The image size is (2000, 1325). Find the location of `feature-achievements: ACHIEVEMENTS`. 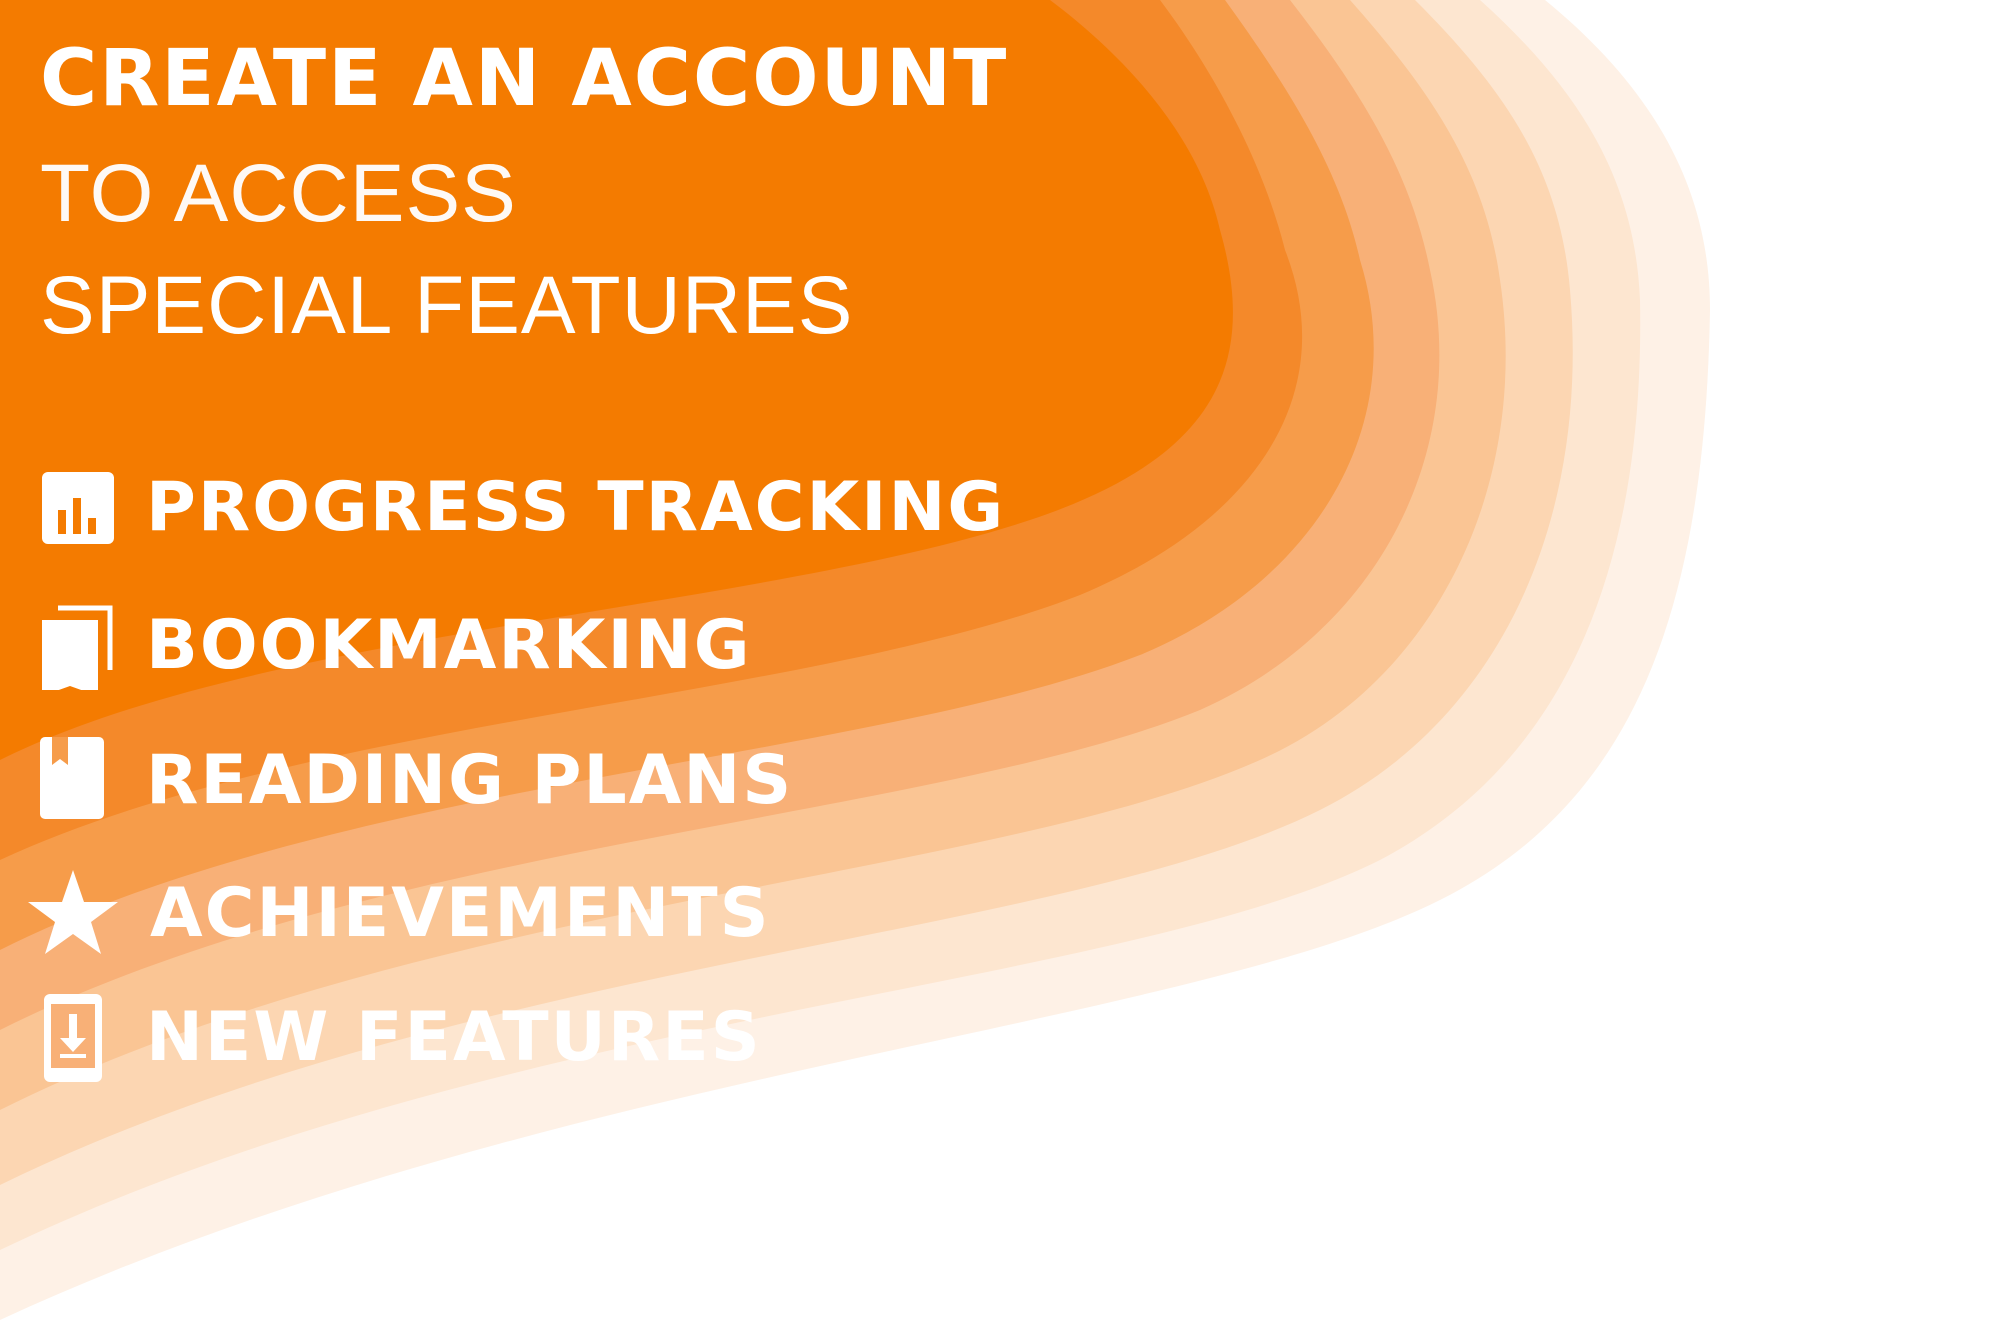

feature-achievements: ACHIEVEMENTS is located at coordinates (600, 913).